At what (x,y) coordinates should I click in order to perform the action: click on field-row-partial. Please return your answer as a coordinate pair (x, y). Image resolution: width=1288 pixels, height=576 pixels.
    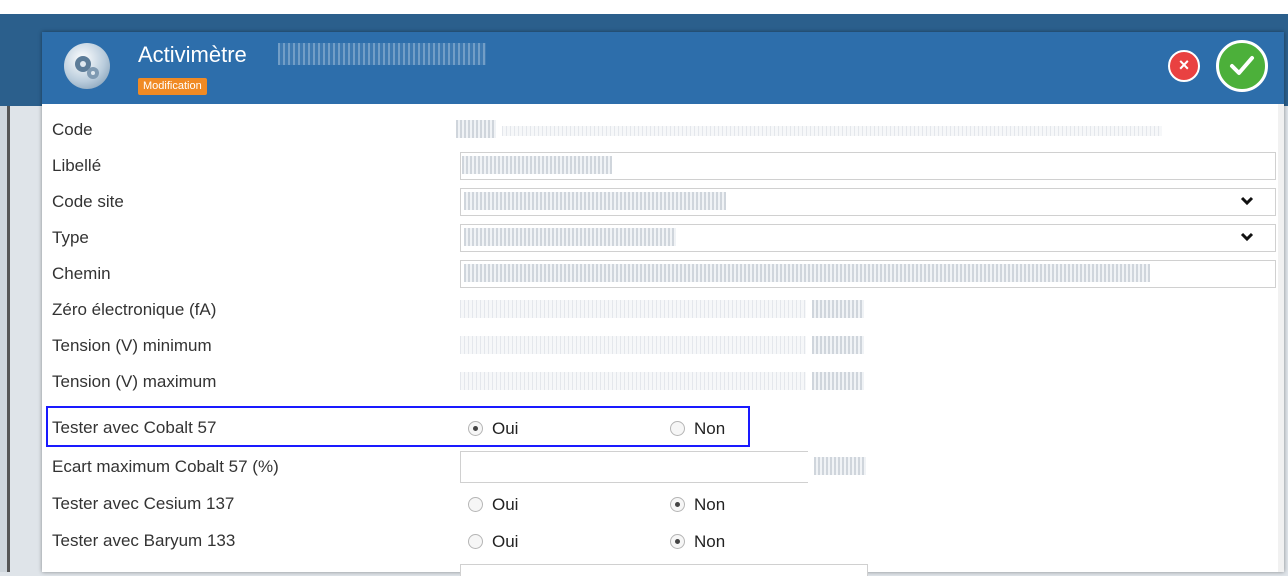
    Looking at the image, I should click on (663, 569).